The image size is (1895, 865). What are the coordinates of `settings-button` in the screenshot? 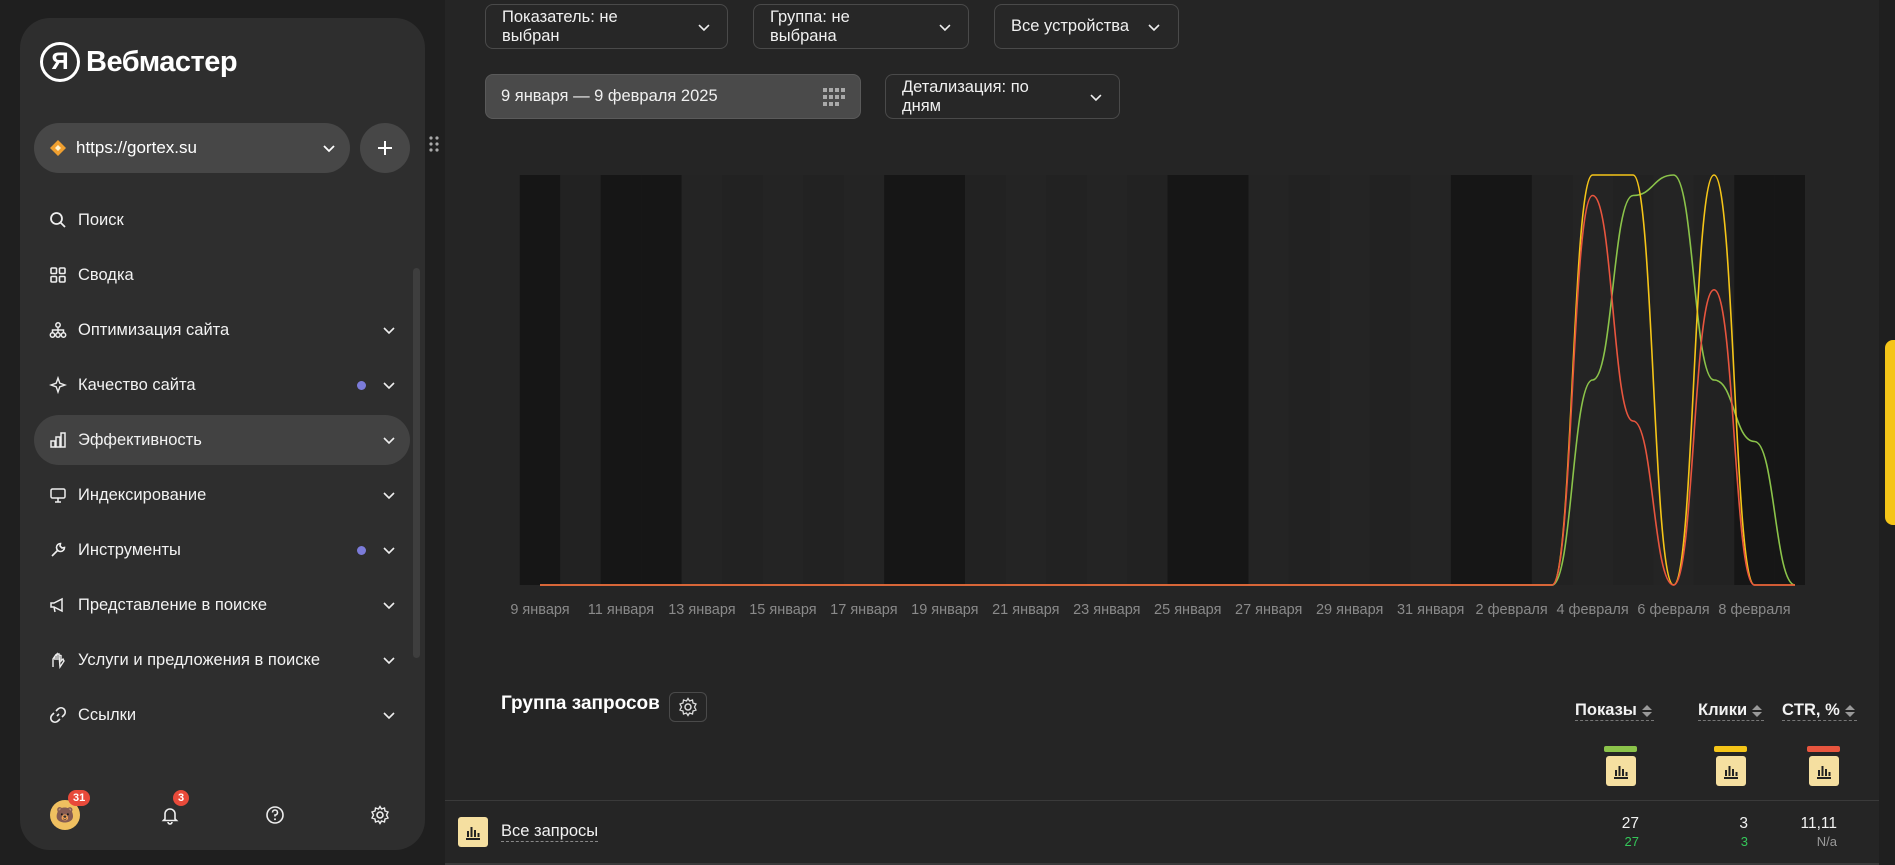 It's located at (380, 815).